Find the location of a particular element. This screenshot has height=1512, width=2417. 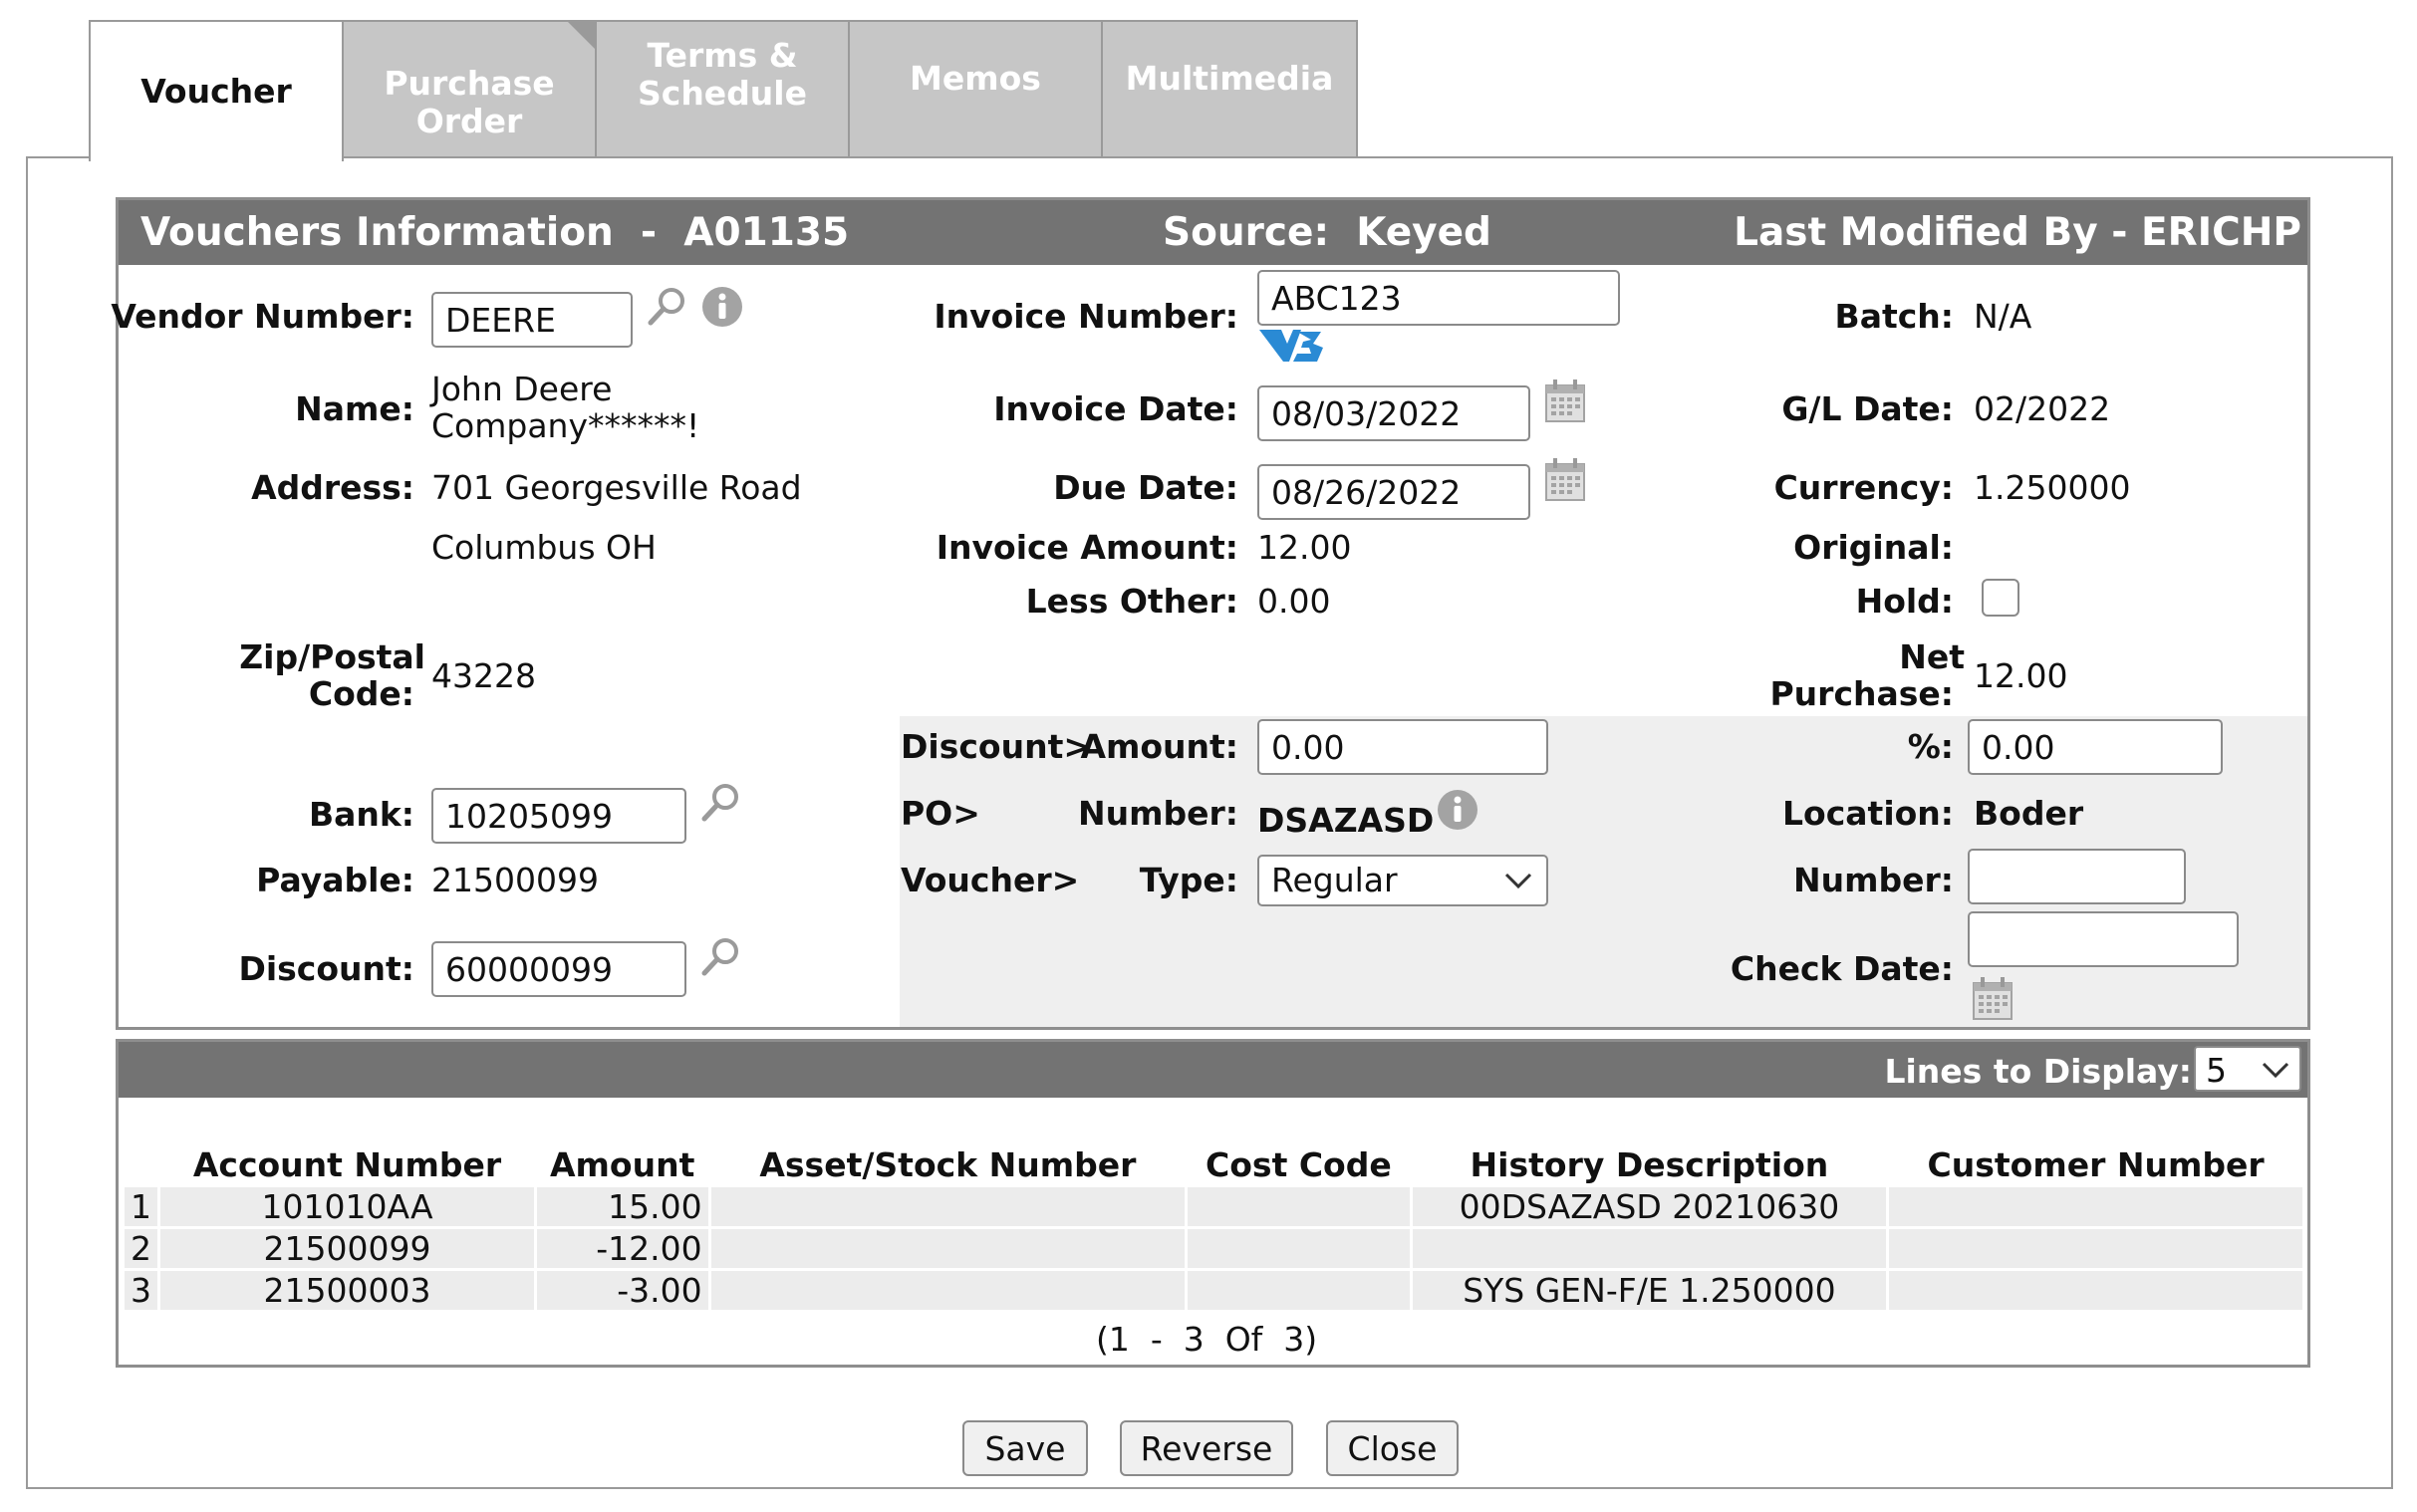

payable-label: Payable: is located at coordinates (335, 880).